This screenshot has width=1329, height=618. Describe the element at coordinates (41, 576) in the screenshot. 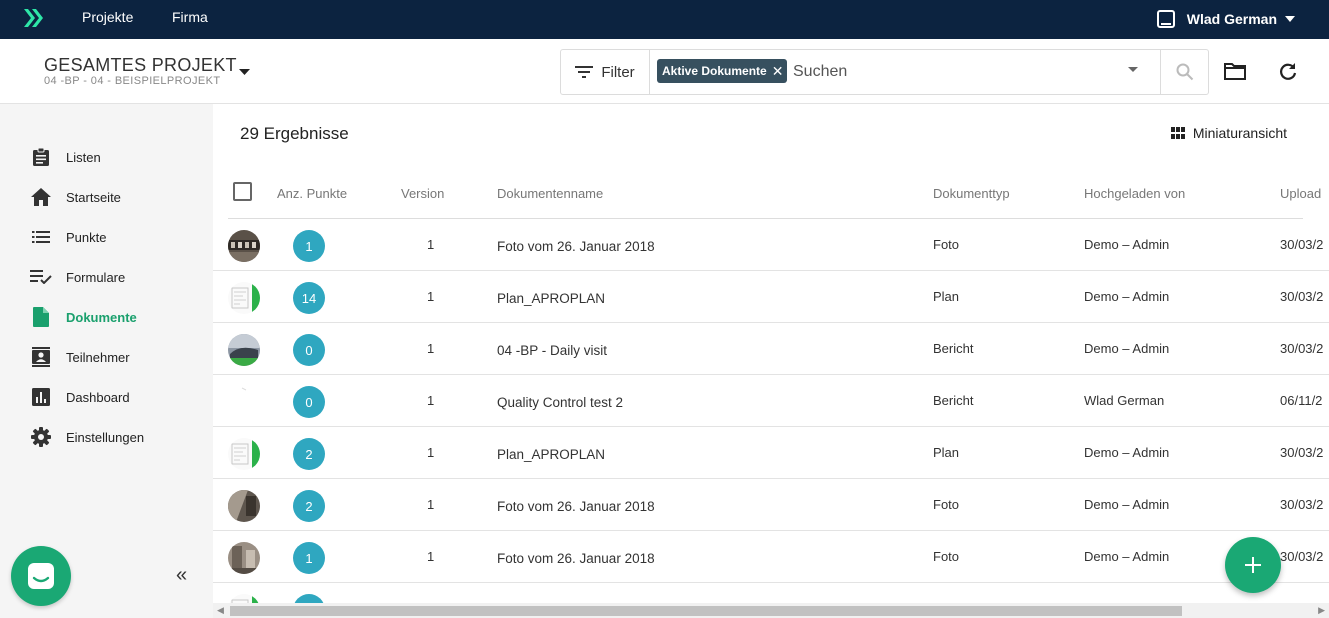

I see `chat-button` at that location.